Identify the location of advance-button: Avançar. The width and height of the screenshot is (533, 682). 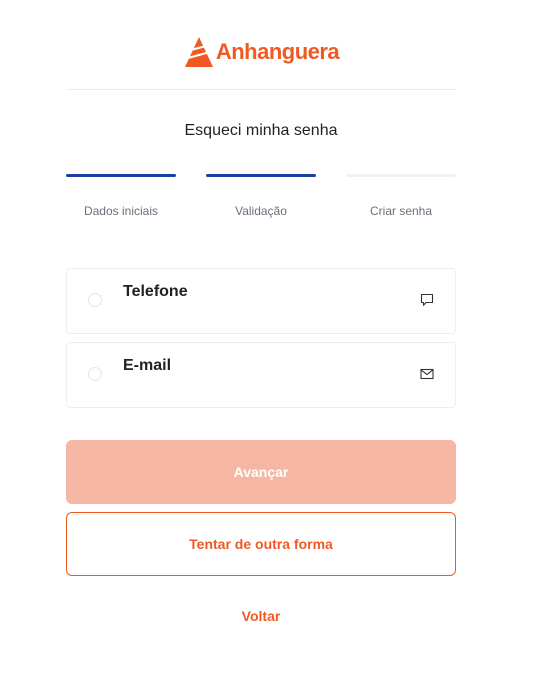
(261, 472).